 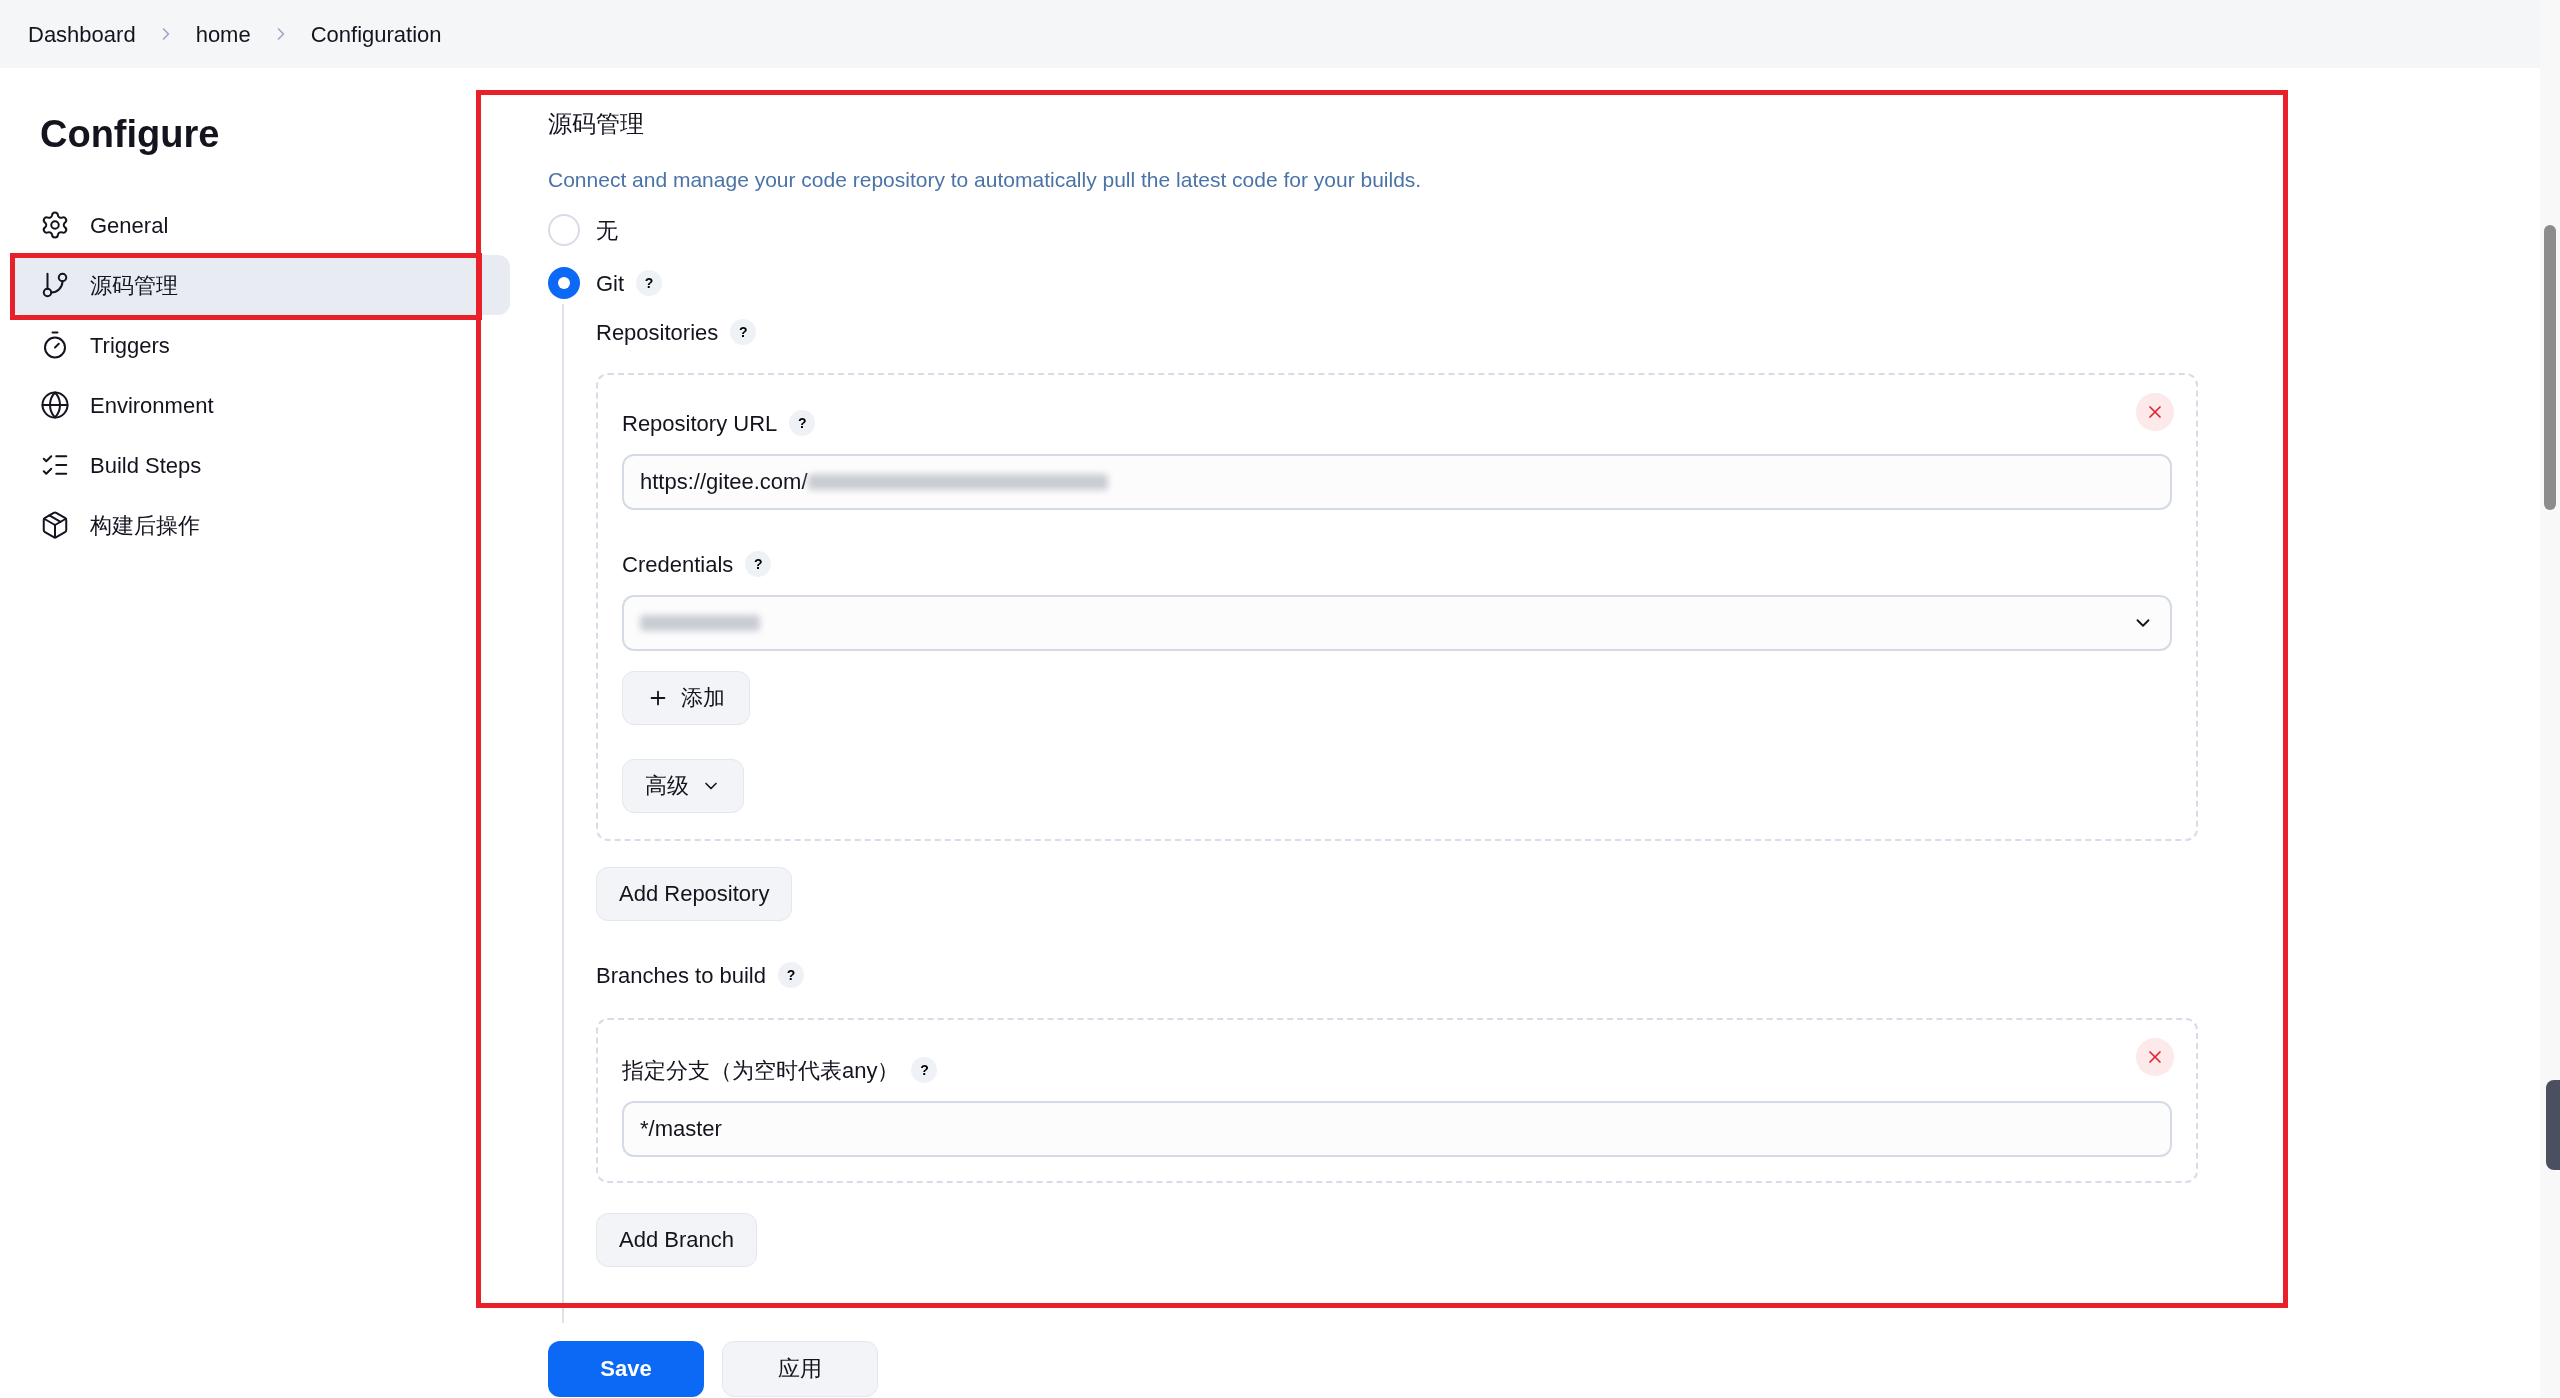 I want to click on save-button: Save, so click(x=626, y=1368).